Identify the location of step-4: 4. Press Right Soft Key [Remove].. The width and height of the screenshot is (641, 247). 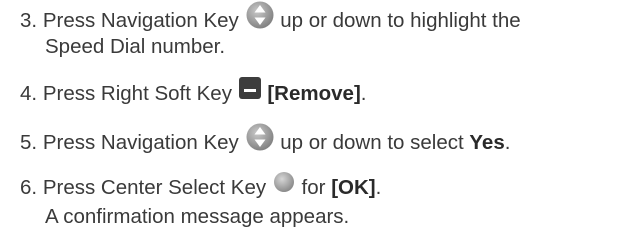
(193, 93).